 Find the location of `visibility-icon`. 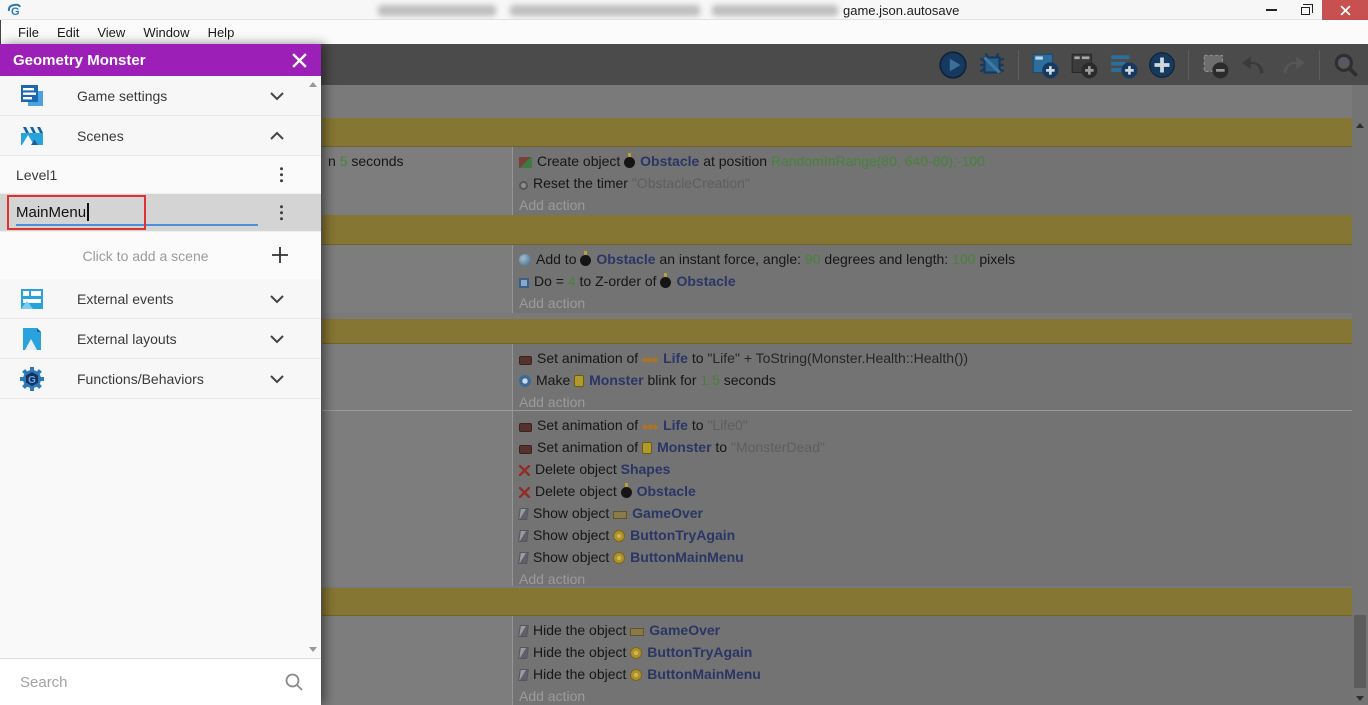

visibility-icon is located at coordinates (523, 558).